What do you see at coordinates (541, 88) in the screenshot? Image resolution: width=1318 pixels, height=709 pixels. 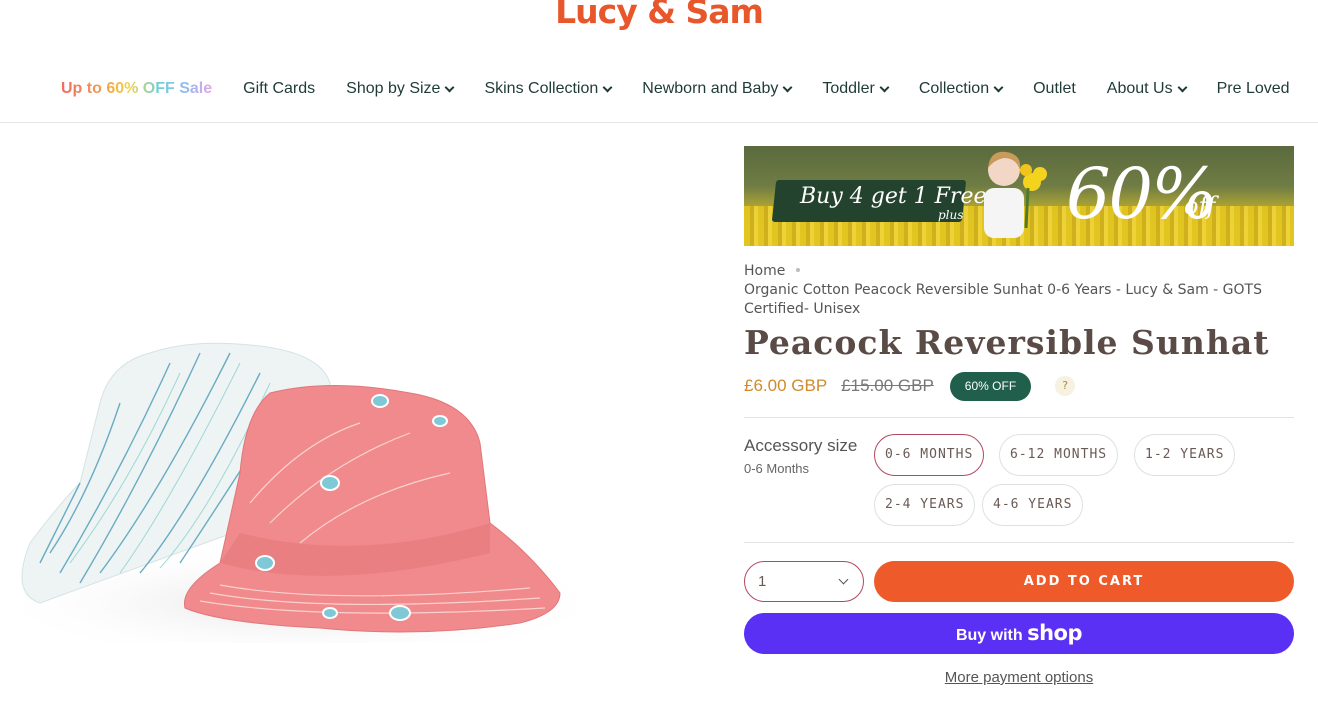 I see `nav-item-label: Skins Collection` at bounding box center [541, 88].